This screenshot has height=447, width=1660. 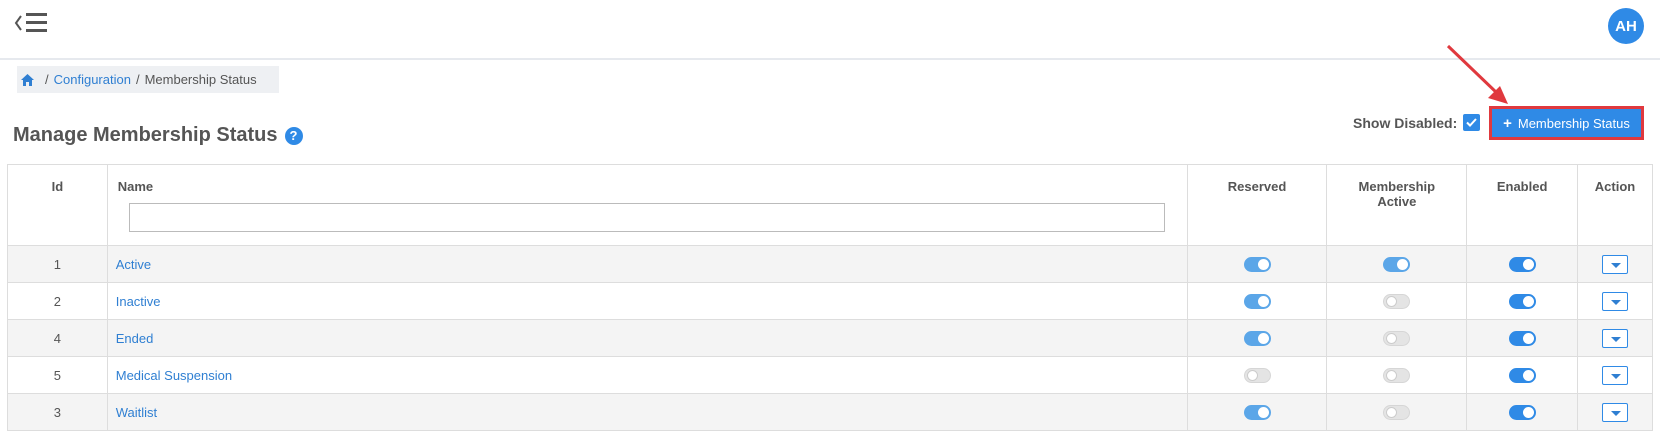 I want to click on breadcrumb-configuration-link: Configuration, so click(x=92, y=79).